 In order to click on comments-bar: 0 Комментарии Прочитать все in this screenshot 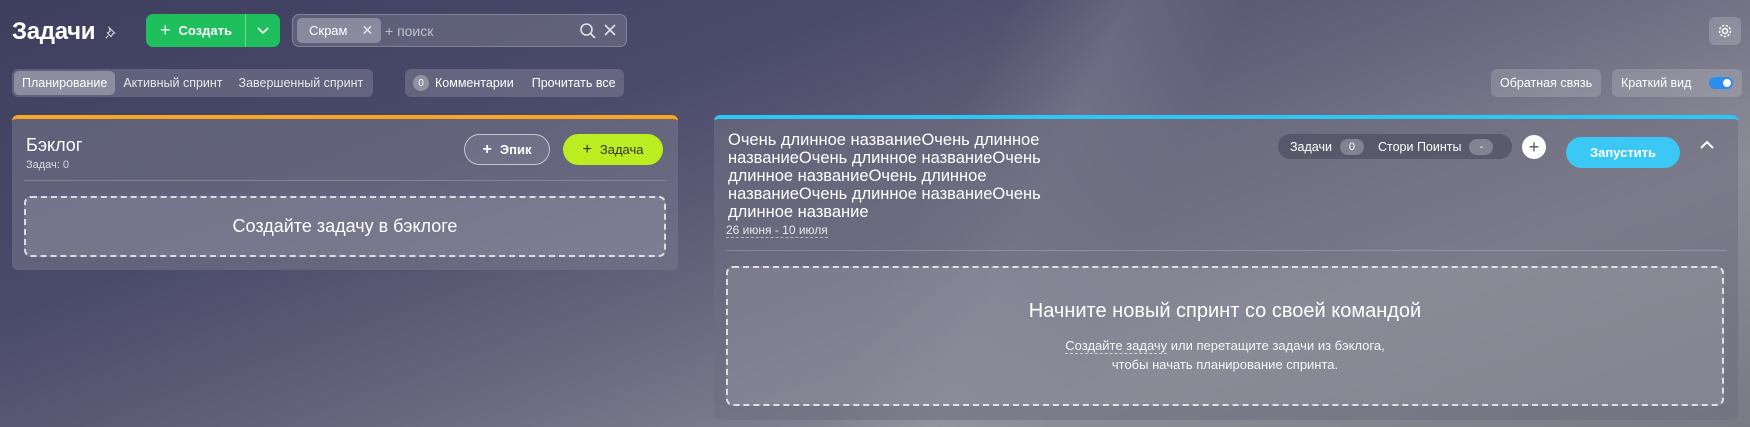, I will do `click(514, 83)`.